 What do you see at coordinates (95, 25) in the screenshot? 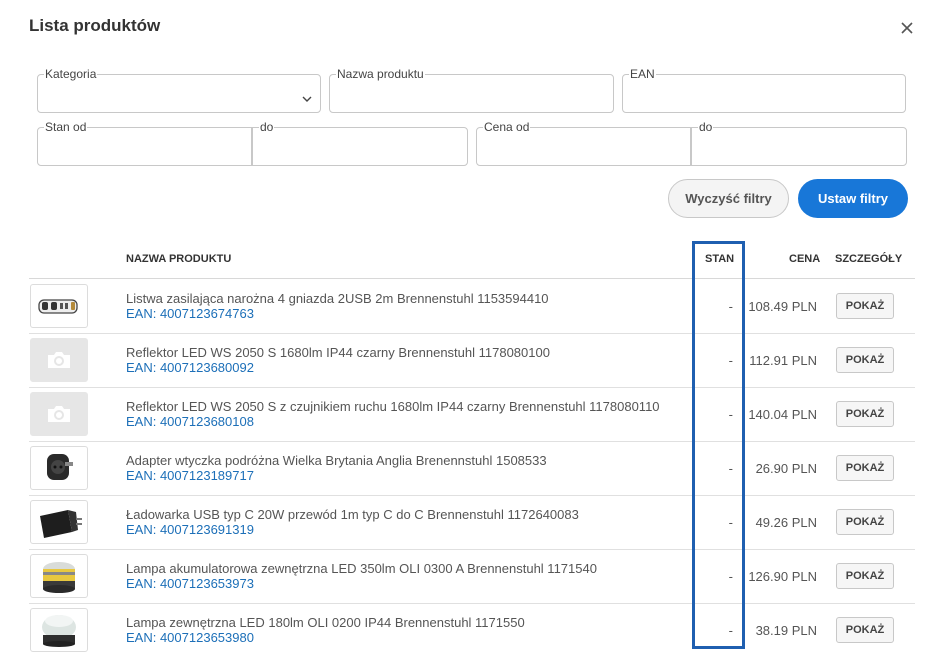
I see `dialog-title: Lista produktów` at bounding box center [95, 25].